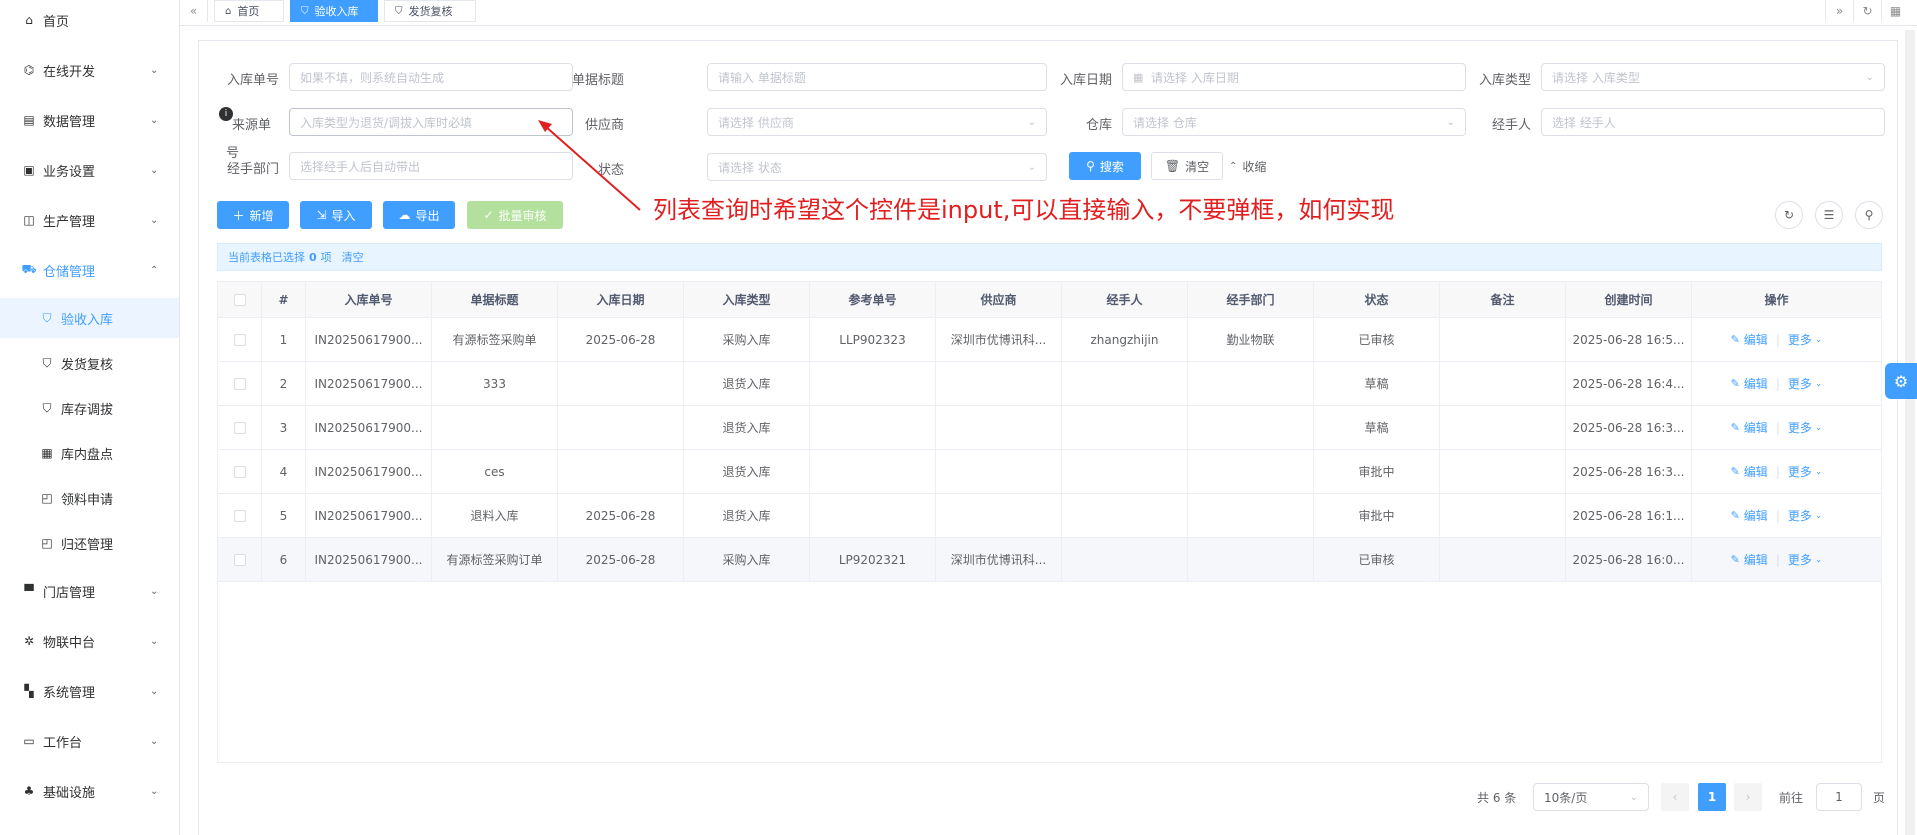 The image size is (1917, 835). I want to click on sidebar-item: ⛉ 验收入库, so click(89, 318).